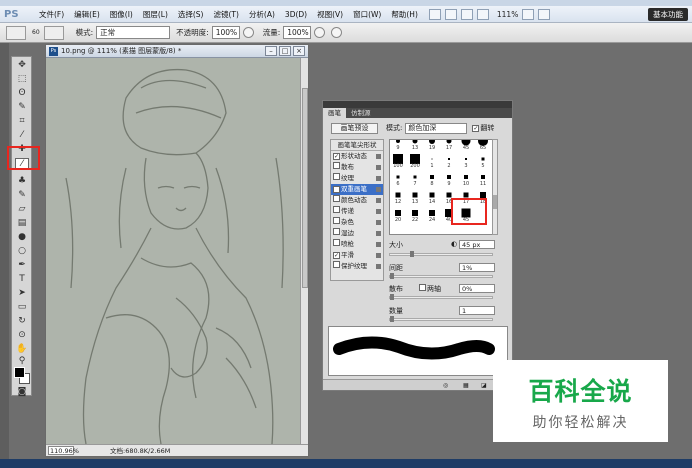  What do you see at coordinates (432, 161) in the screenshot?
I see `brush-tip-cell: 1` at bounding box center [432, 161].